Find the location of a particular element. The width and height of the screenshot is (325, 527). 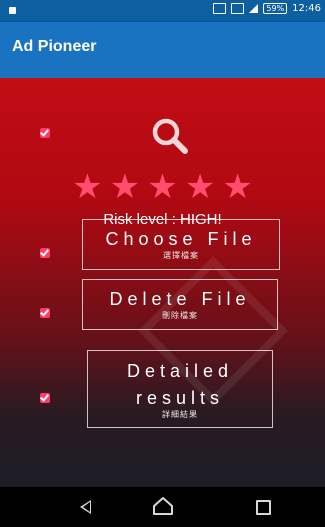

choose-file-sublabel: 選擇檔案 is located at coordinates (181, 255).